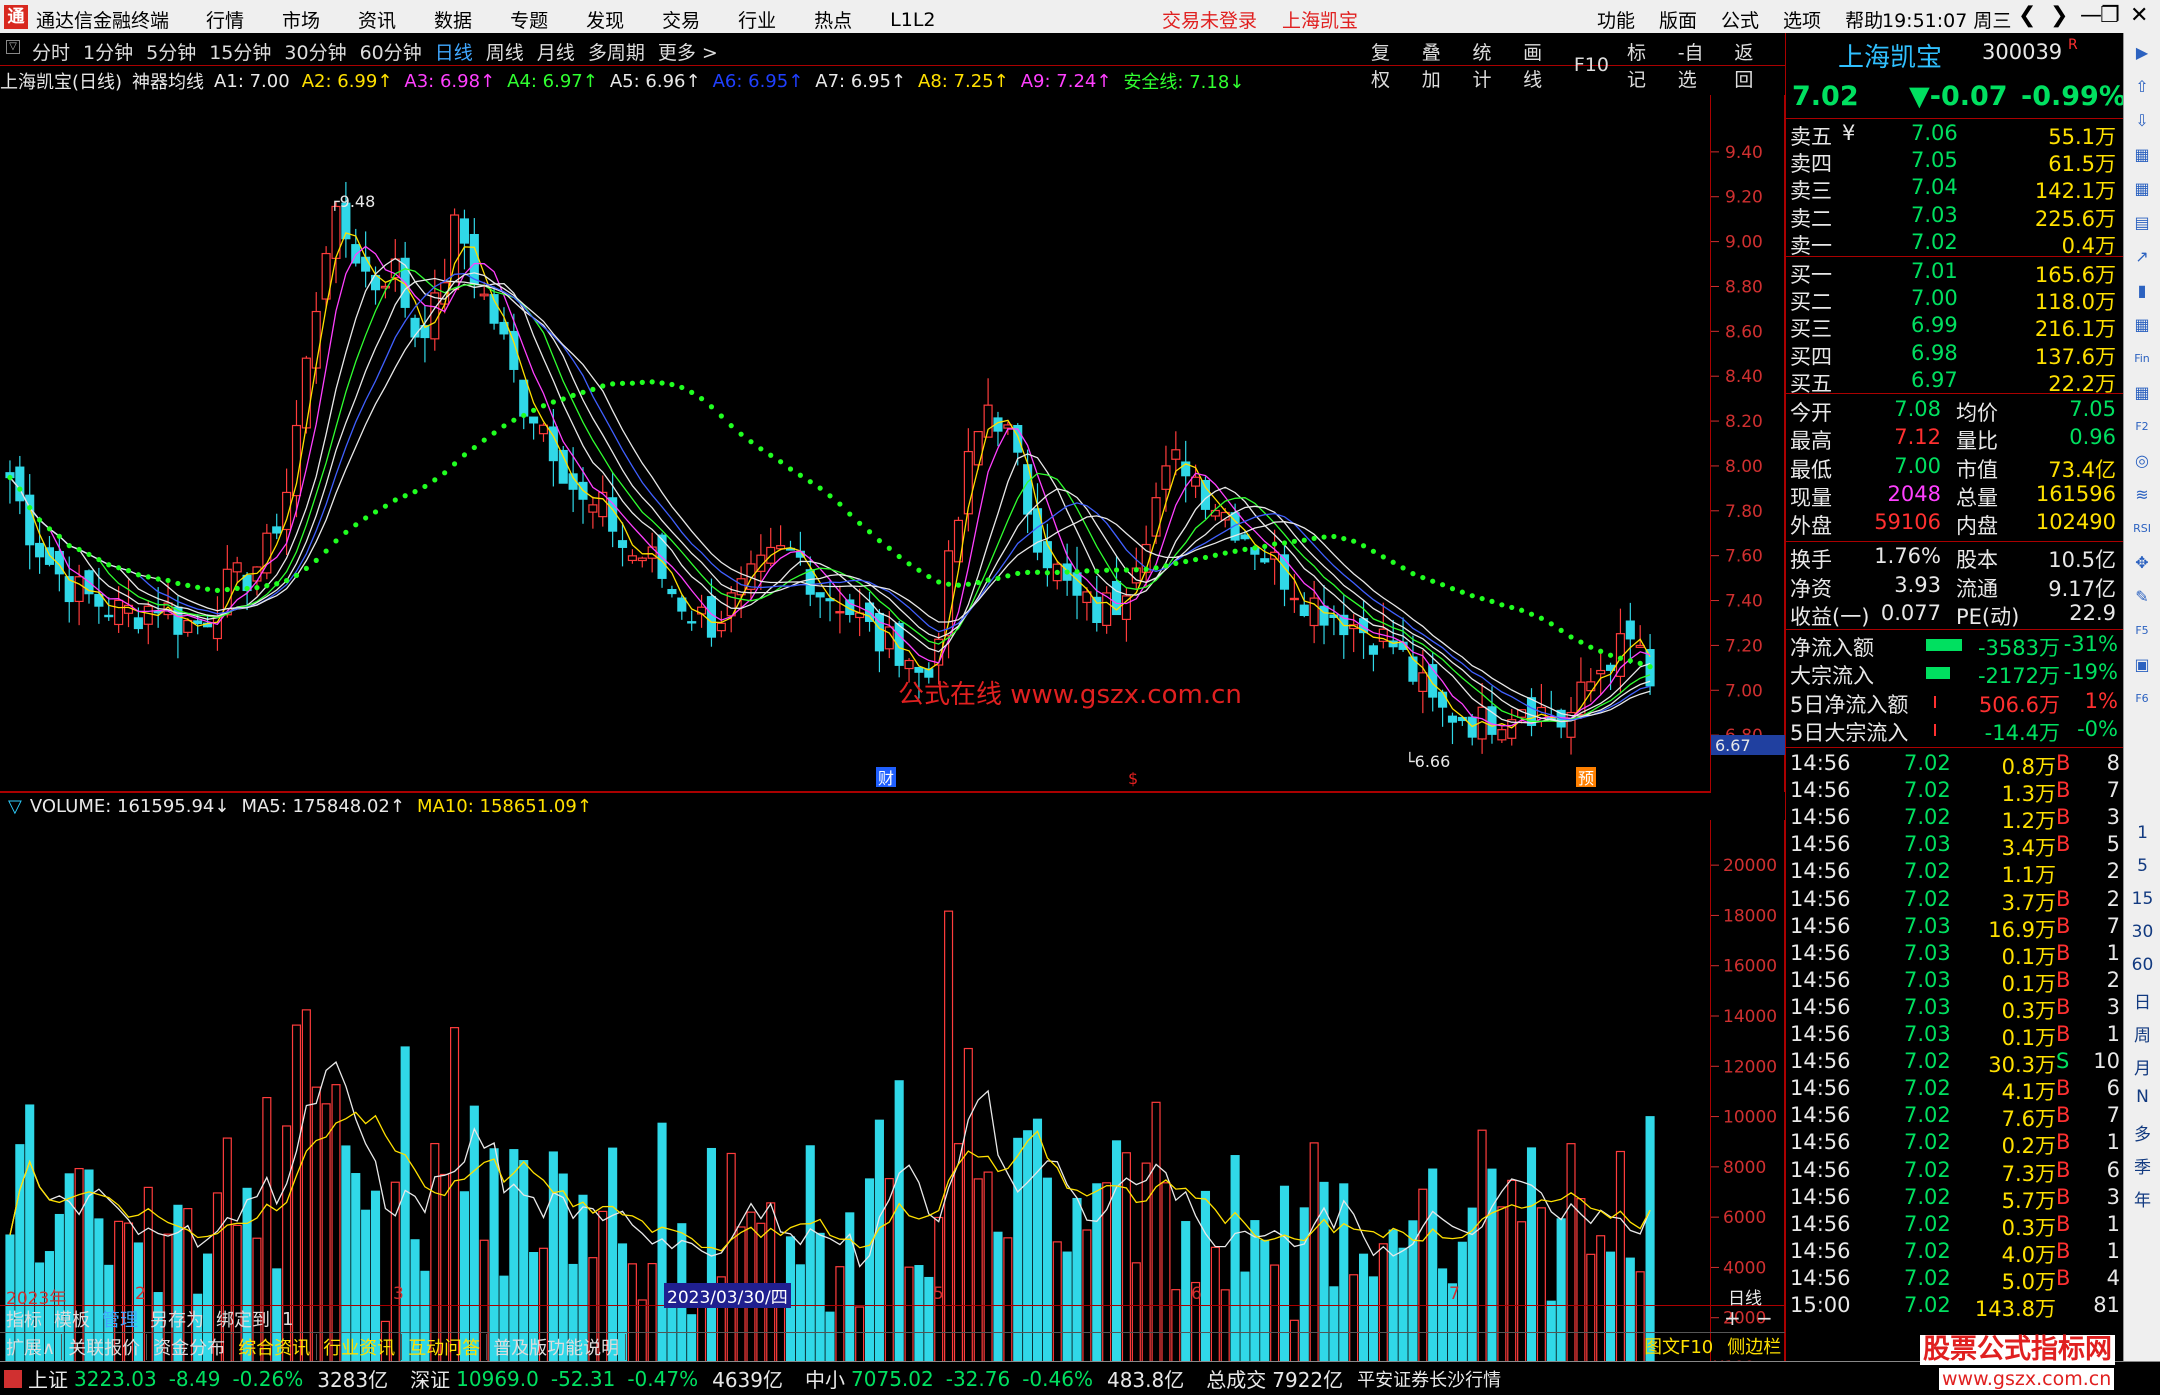  Describe the element at coordinates (2142, 1198) in the screenshot. I see `sidebar-period-11: 年` at that location.